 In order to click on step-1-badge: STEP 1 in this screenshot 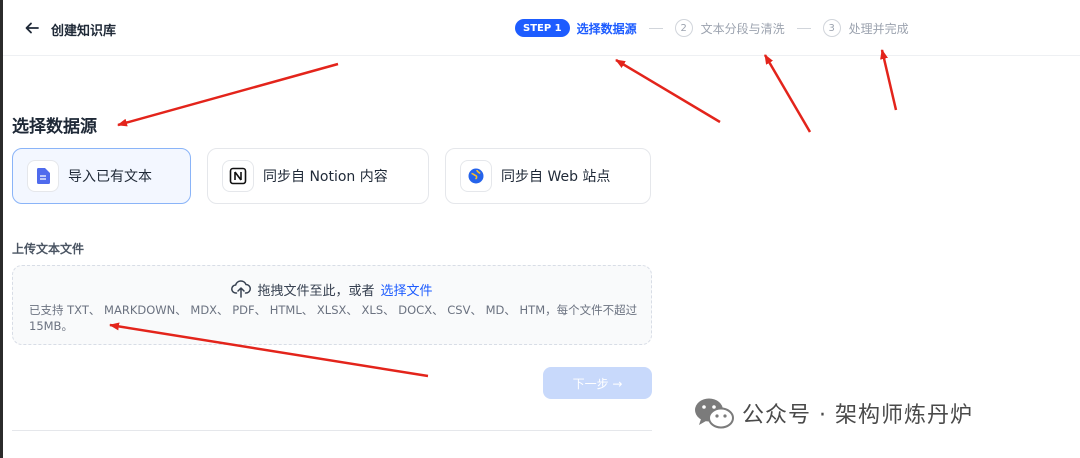, I will do `click(542, 28)`.